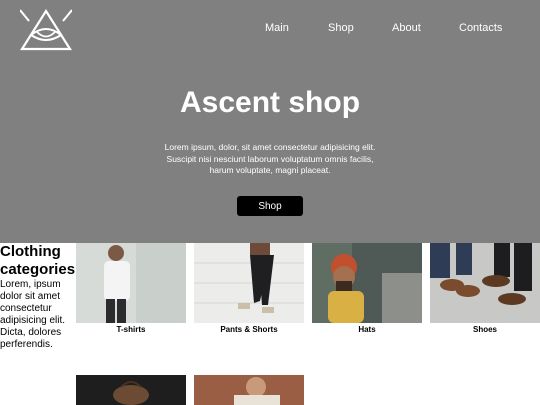 This screenshot has height=405, width=540. I want to click on jackets-photo, so click(249, 390).